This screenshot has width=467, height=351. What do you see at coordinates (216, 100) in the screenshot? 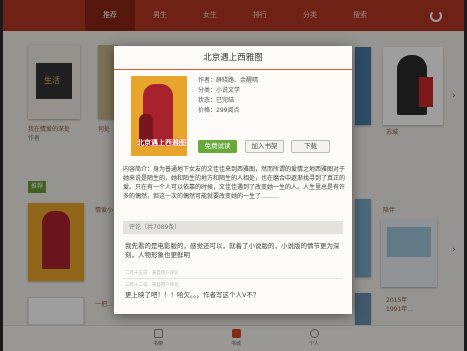
I see `book-status: 状态：已完结` at bounding box center [216, 100].